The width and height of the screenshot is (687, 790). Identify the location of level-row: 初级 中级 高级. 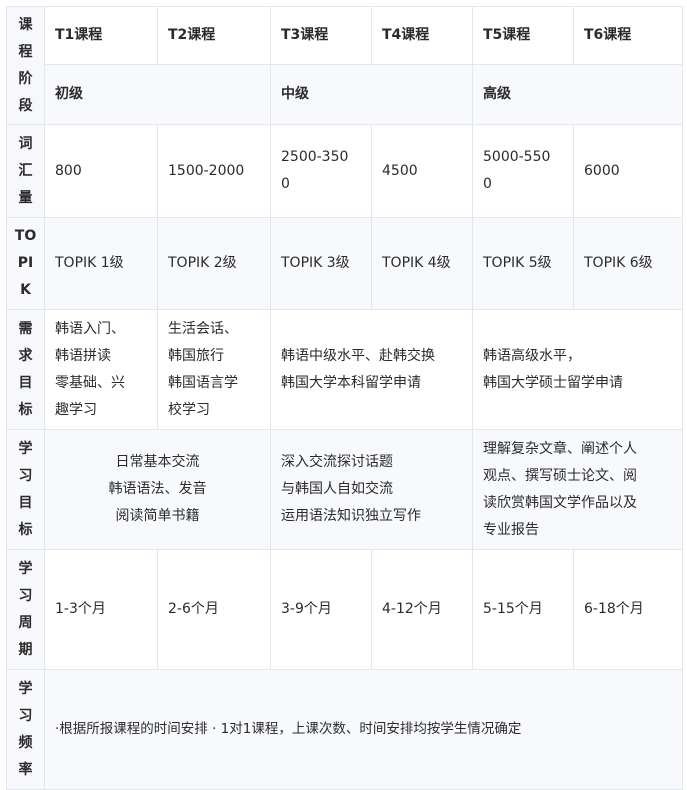
(345, 94).